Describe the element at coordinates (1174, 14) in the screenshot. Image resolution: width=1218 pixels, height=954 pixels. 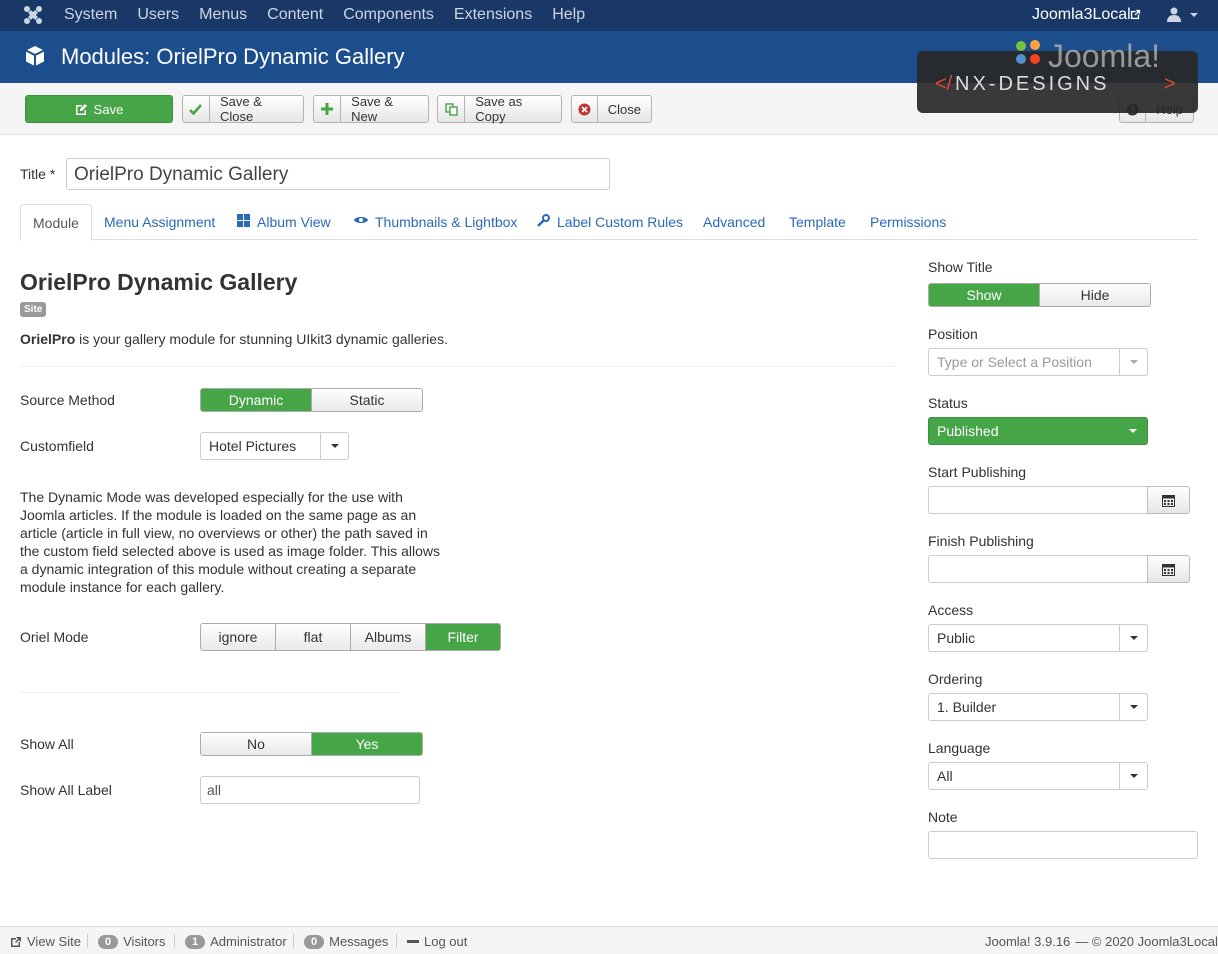
I see `user-icon` at that location.